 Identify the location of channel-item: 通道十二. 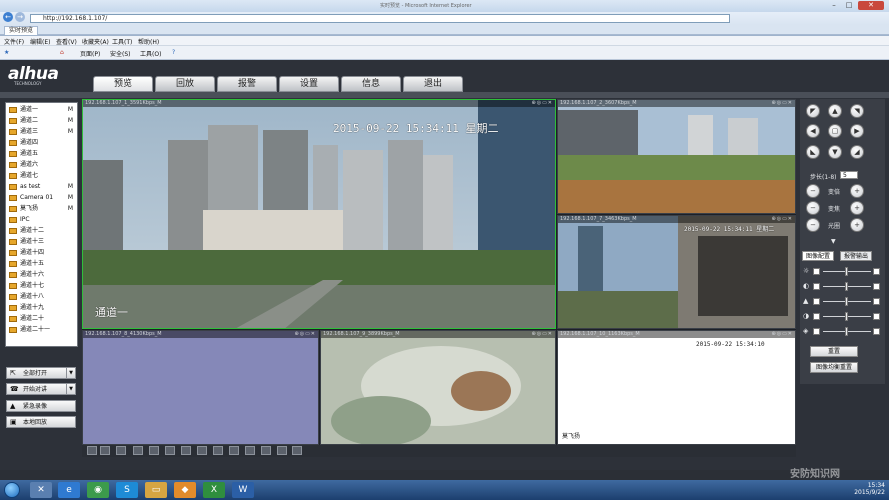
(43, 231).